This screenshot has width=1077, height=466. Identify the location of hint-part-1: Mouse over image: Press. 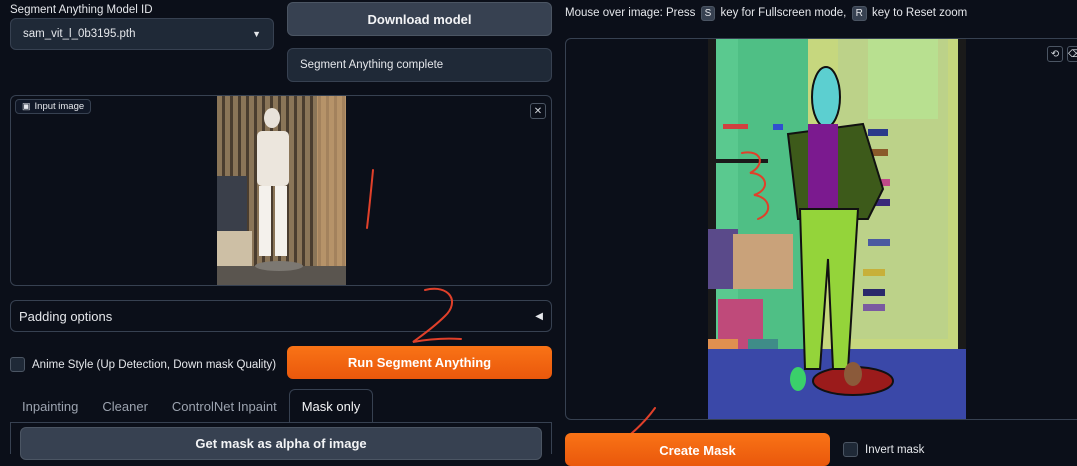
(630, 13).